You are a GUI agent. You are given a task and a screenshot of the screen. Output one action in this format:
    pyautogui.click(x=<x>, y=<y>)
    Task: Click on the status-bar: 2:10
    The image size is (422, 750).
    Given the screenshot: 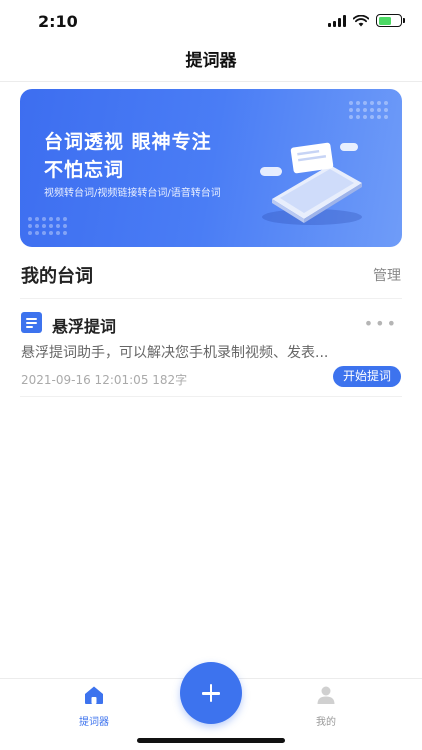 What is the action you would take?
    pyautogui.click(x=211, y=22)
    